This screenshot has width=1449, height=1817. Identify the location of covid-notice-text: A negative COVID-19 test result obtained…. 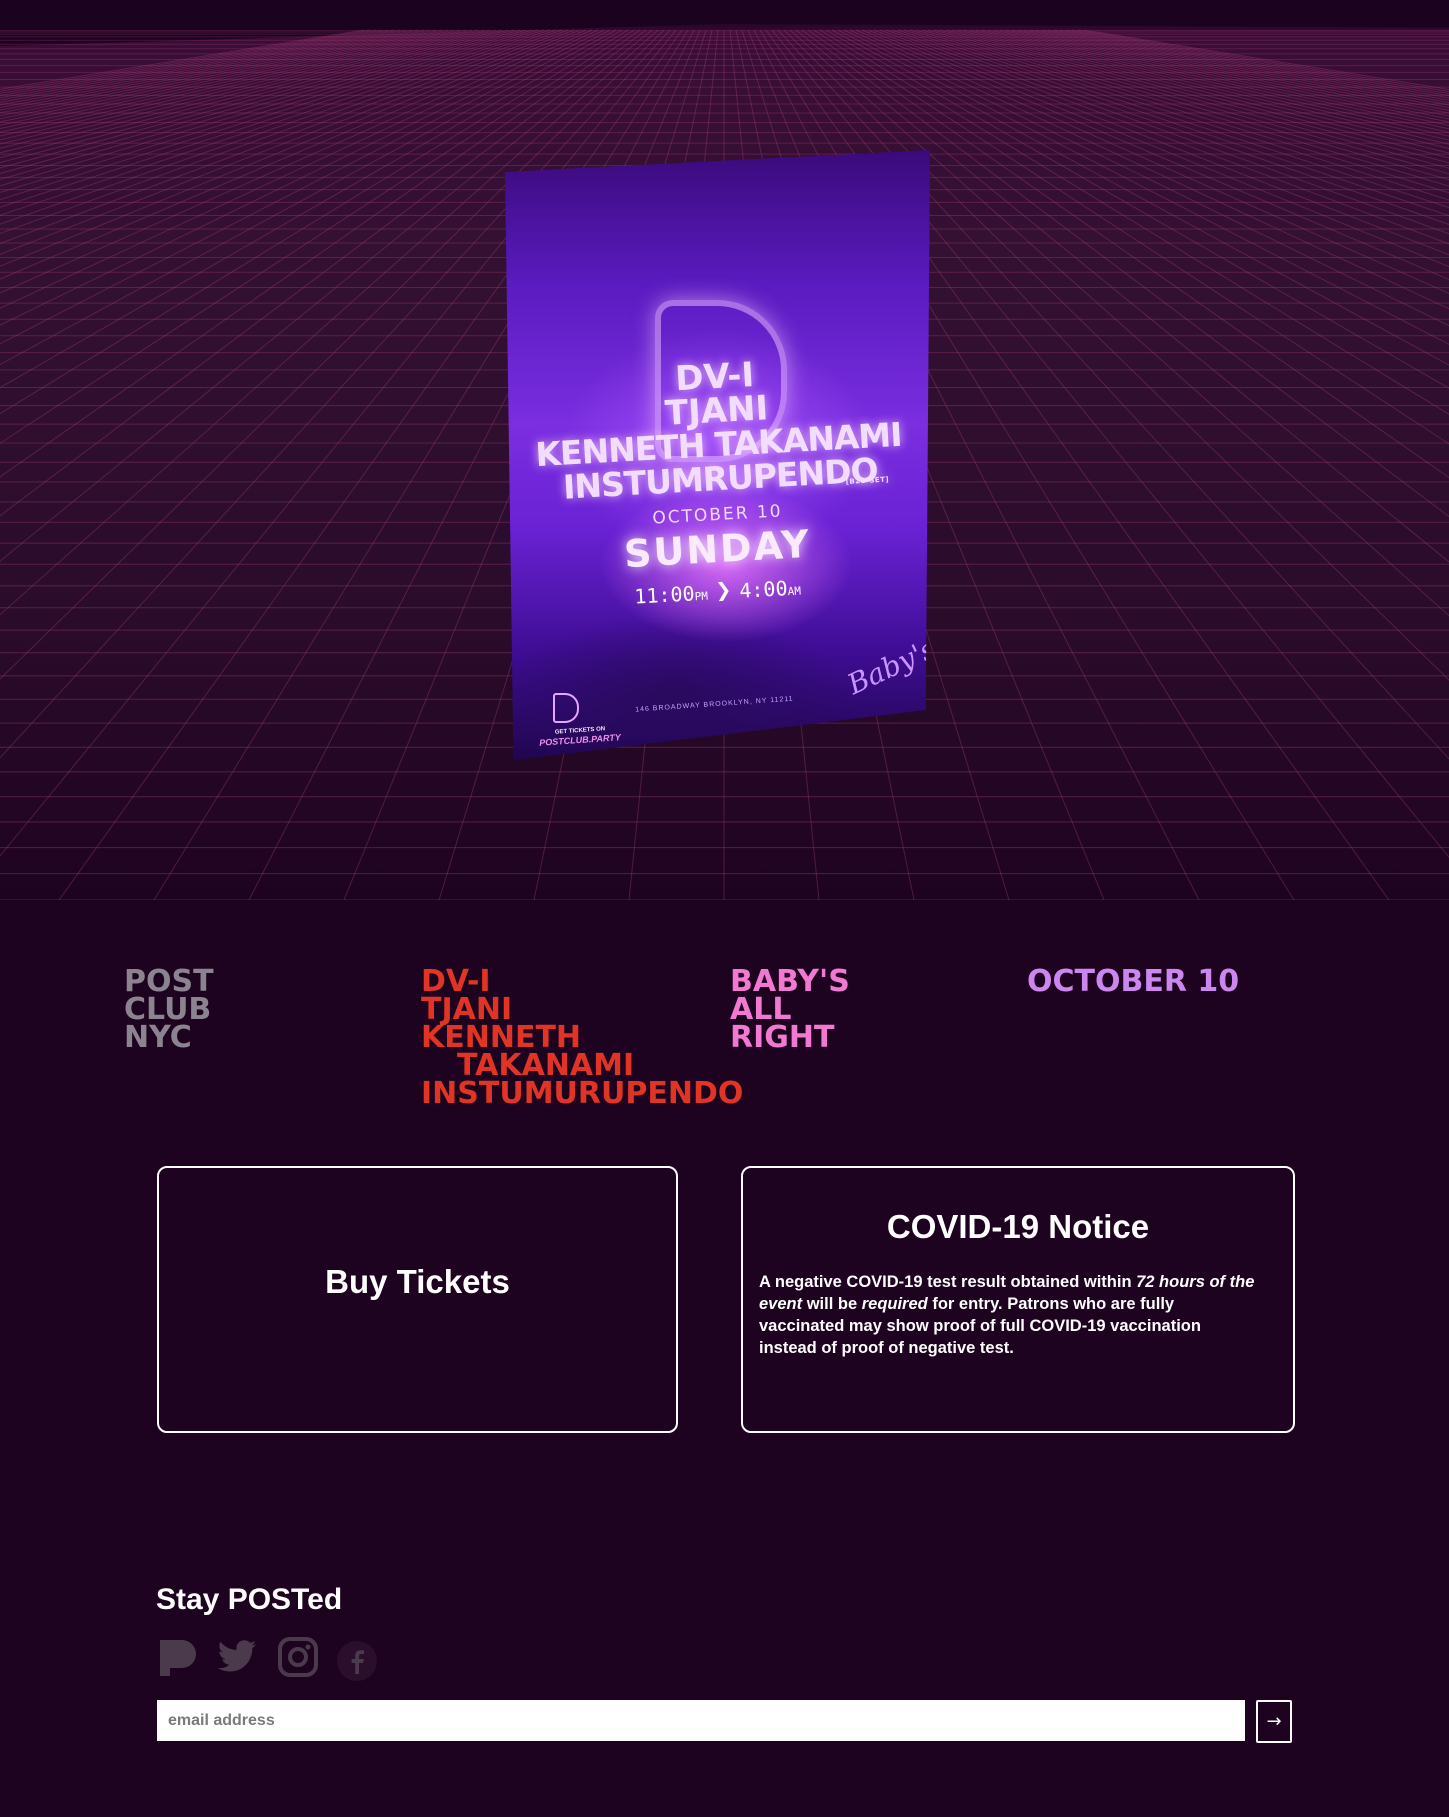
(1009, 1315).